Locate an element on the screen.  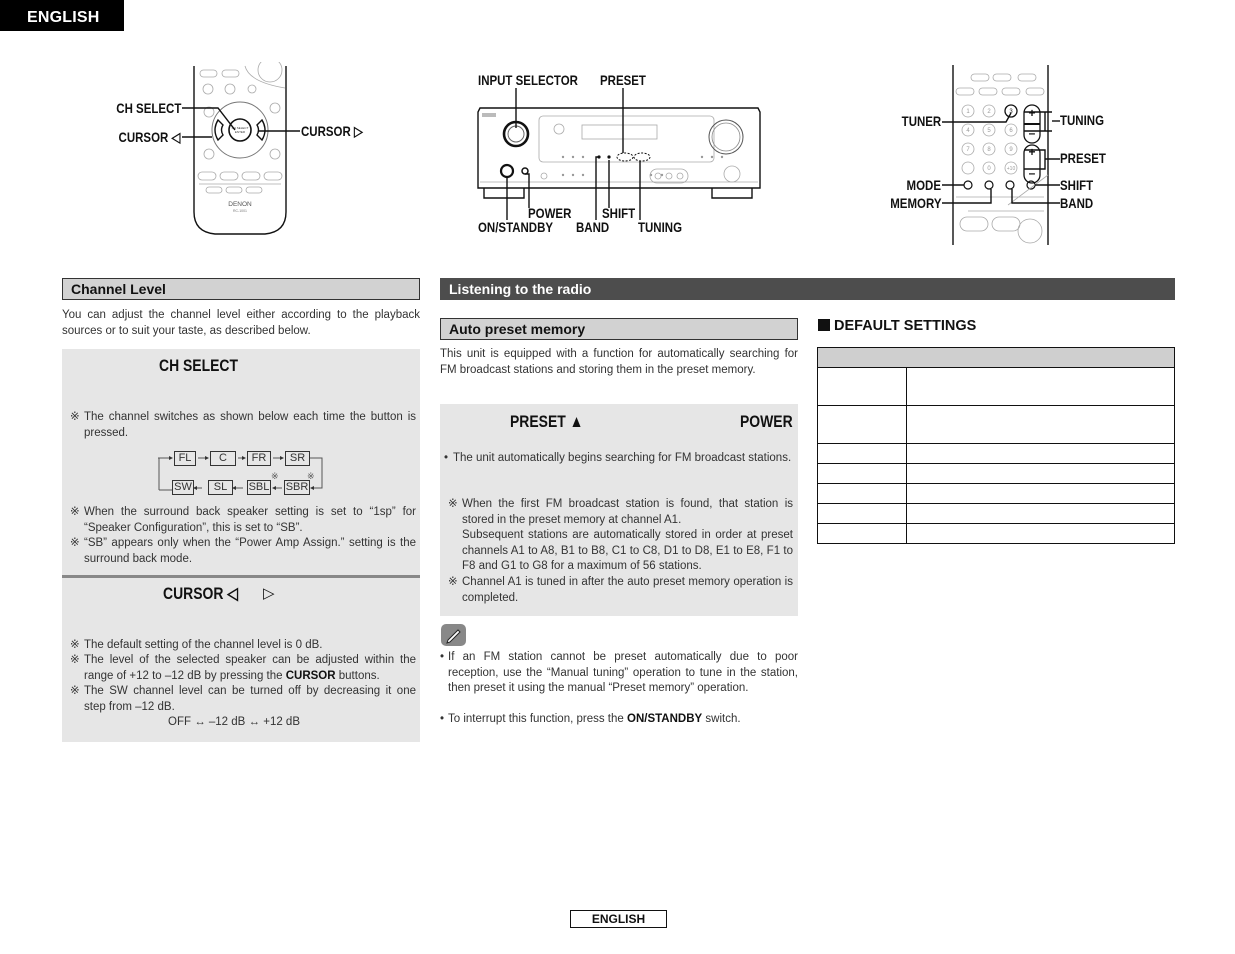
channel-sw: SW is located at coordinates (183, 487).